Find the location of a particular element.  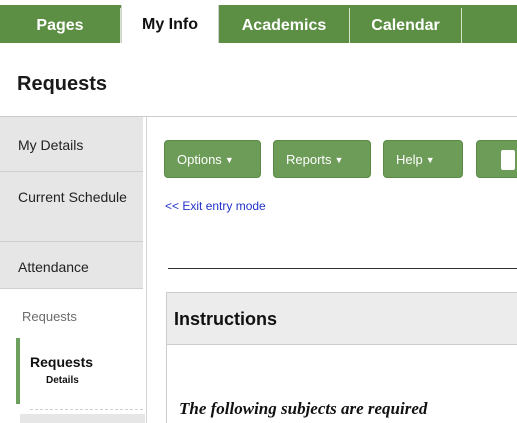

sidebar-item-attendance: Attendance is located at coordinates (71, 265).